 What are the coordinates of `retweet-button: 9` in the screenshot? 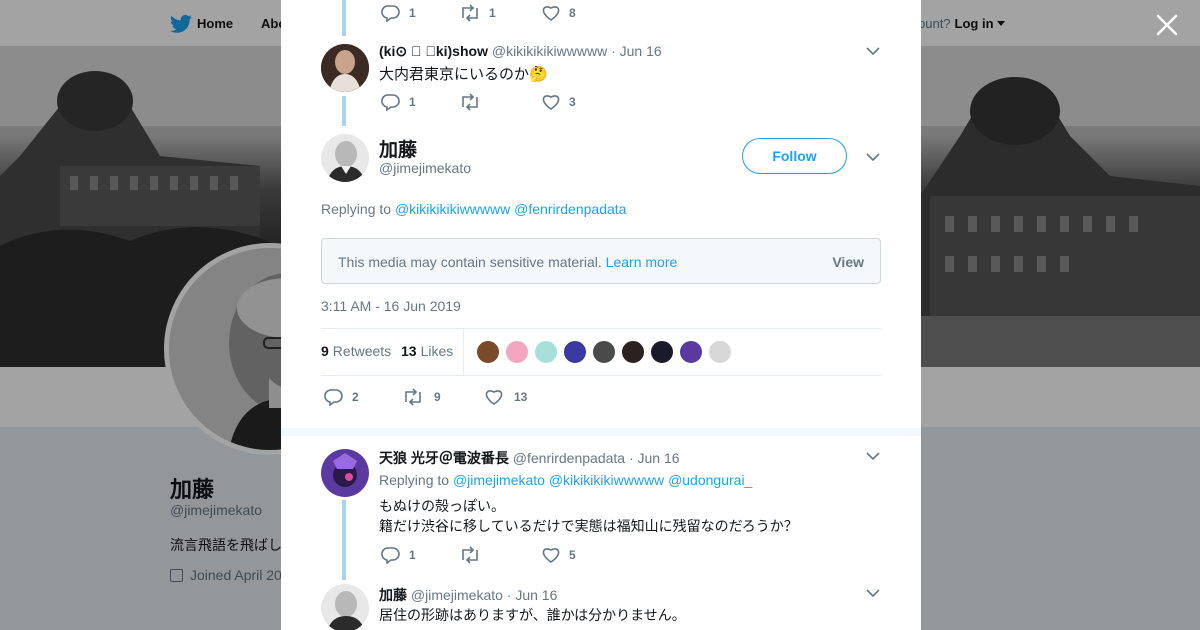 It's located at (421, 397).